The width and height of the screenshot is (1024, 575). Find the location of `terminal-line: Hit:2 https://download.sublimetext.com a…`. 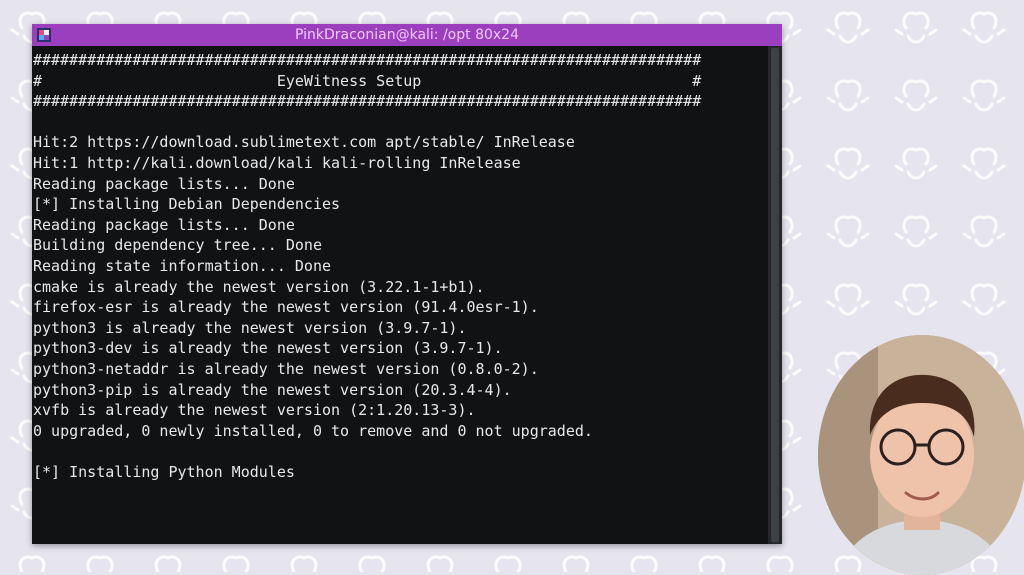

terminal-line: Hit:2 https://download.sublimetext.com a… is located at coordinates (304, 142).